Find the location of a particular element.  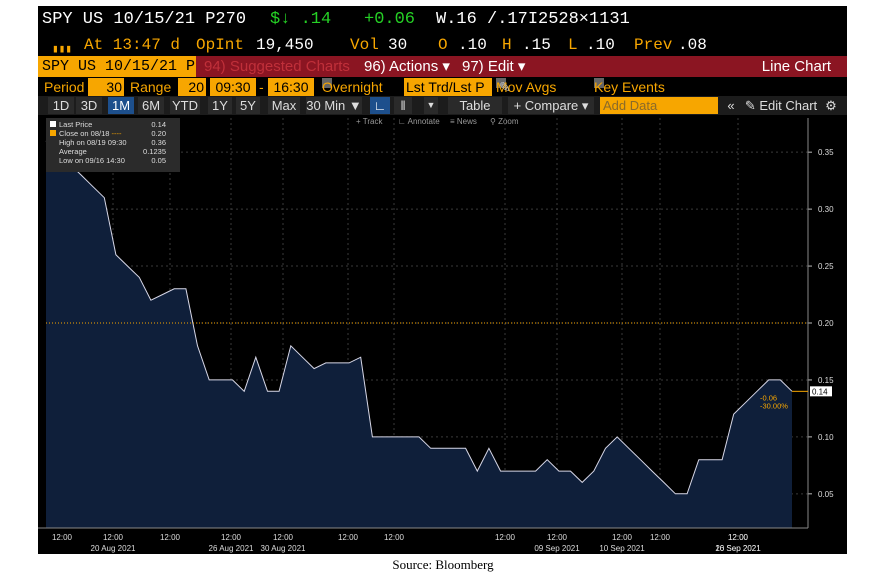

legend-value-high: 0.36 is located at coordinates (158, 142).